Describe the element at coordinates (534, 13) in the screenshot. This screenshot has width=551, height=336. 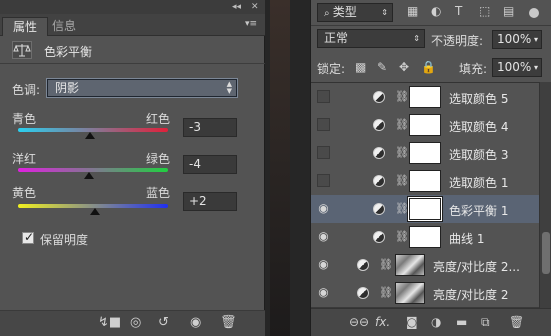
I see `filter-toggle-icon` at that location.